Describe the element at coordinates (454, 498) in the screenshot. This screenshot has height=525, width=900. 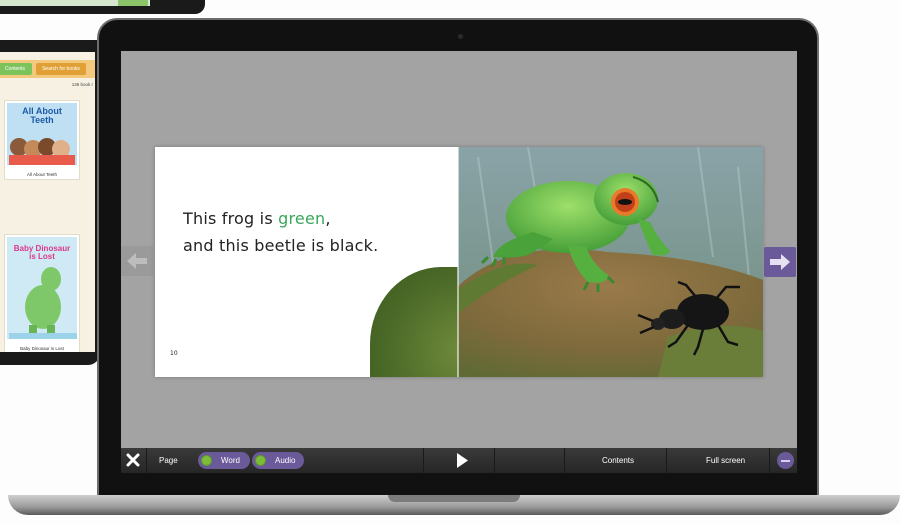
I see `laptop-base-notch` at that location.